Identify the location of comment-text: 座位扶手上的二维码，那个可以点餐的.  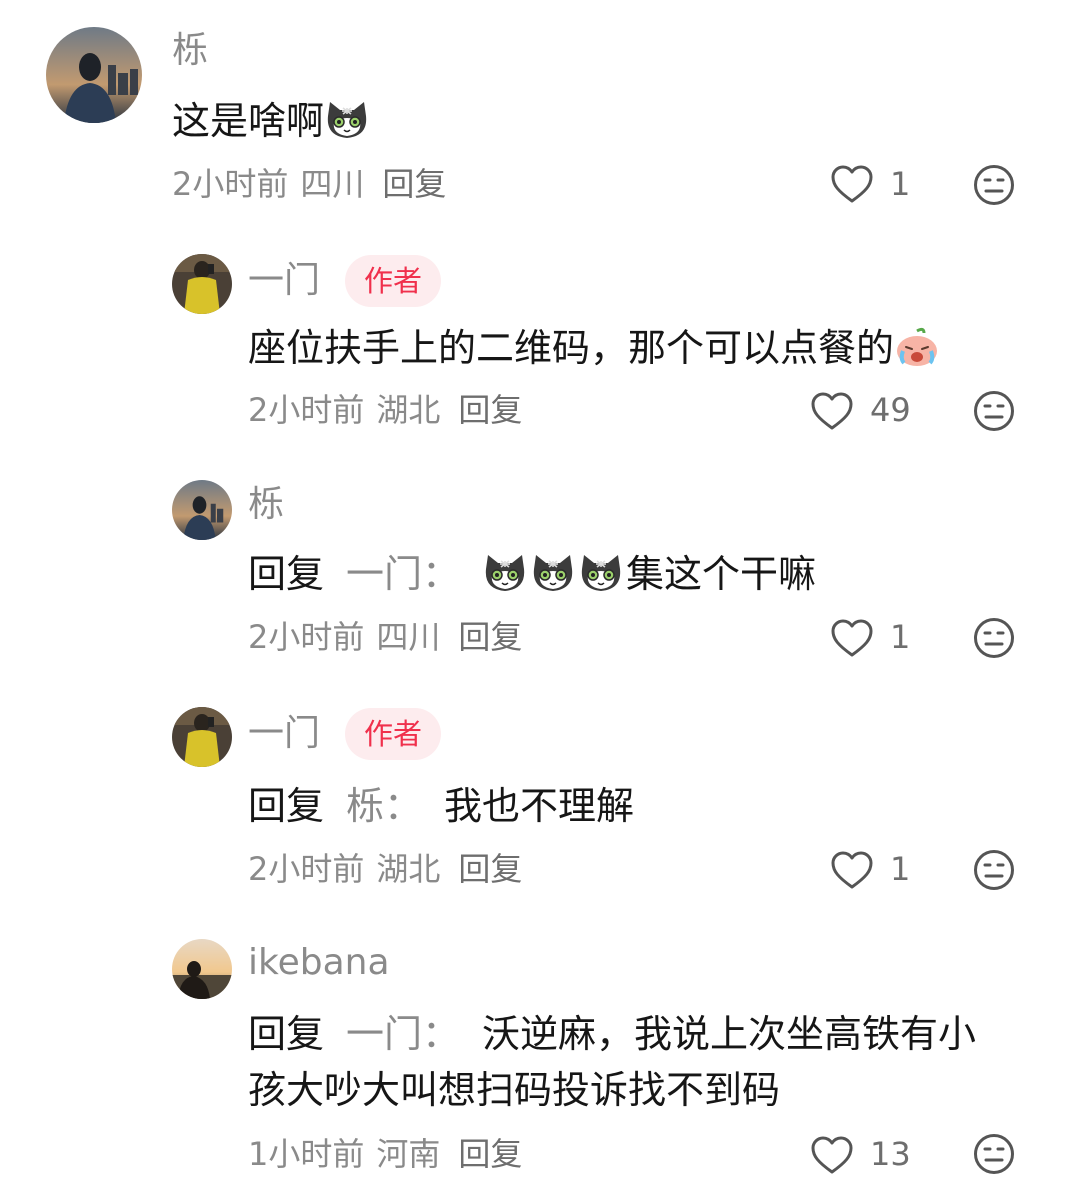
(595, 348).